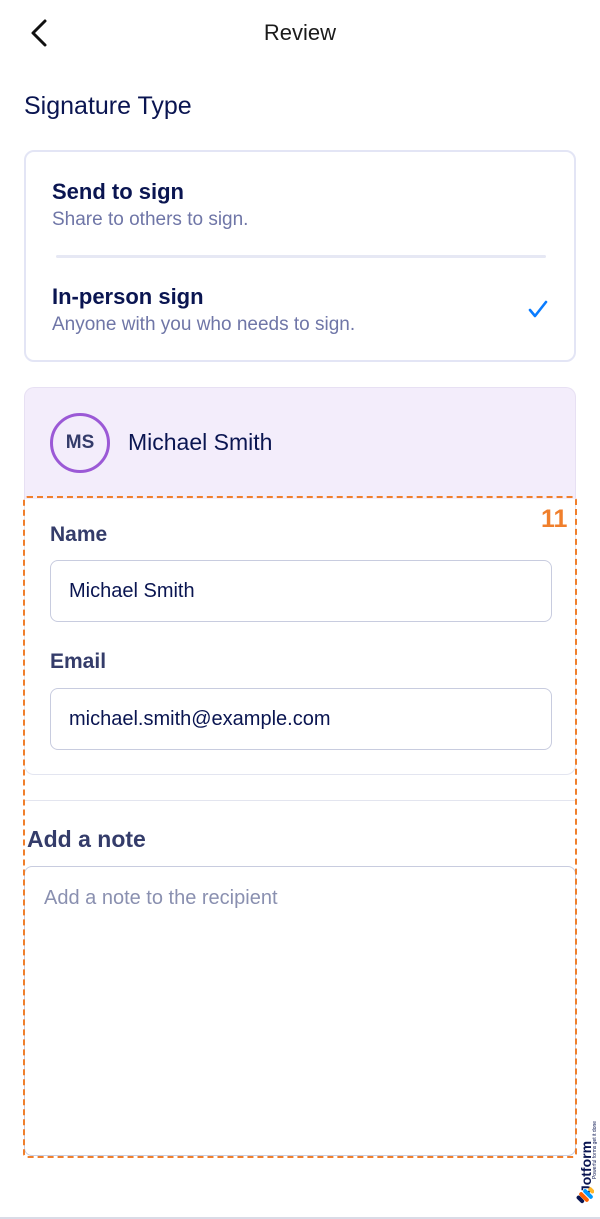 This screenshot has width=600, height=1219. What do you see at coordinates (200, 442) in the screenshot?
I see `signer-name: Michael Smith` at bounding box center [200, 442].